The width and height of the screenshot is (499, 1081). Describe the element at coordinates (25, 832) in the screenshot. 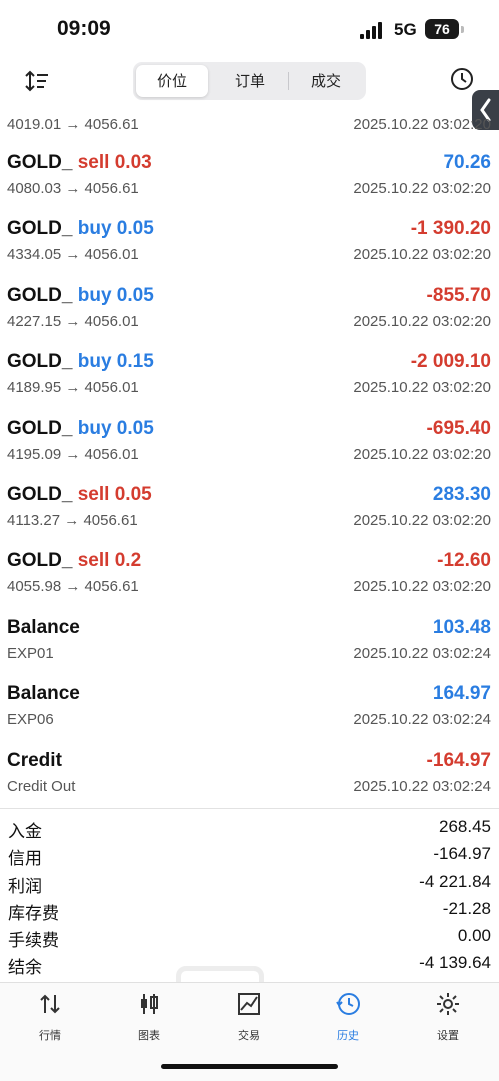

I see `summary-label: 入金` at that location.